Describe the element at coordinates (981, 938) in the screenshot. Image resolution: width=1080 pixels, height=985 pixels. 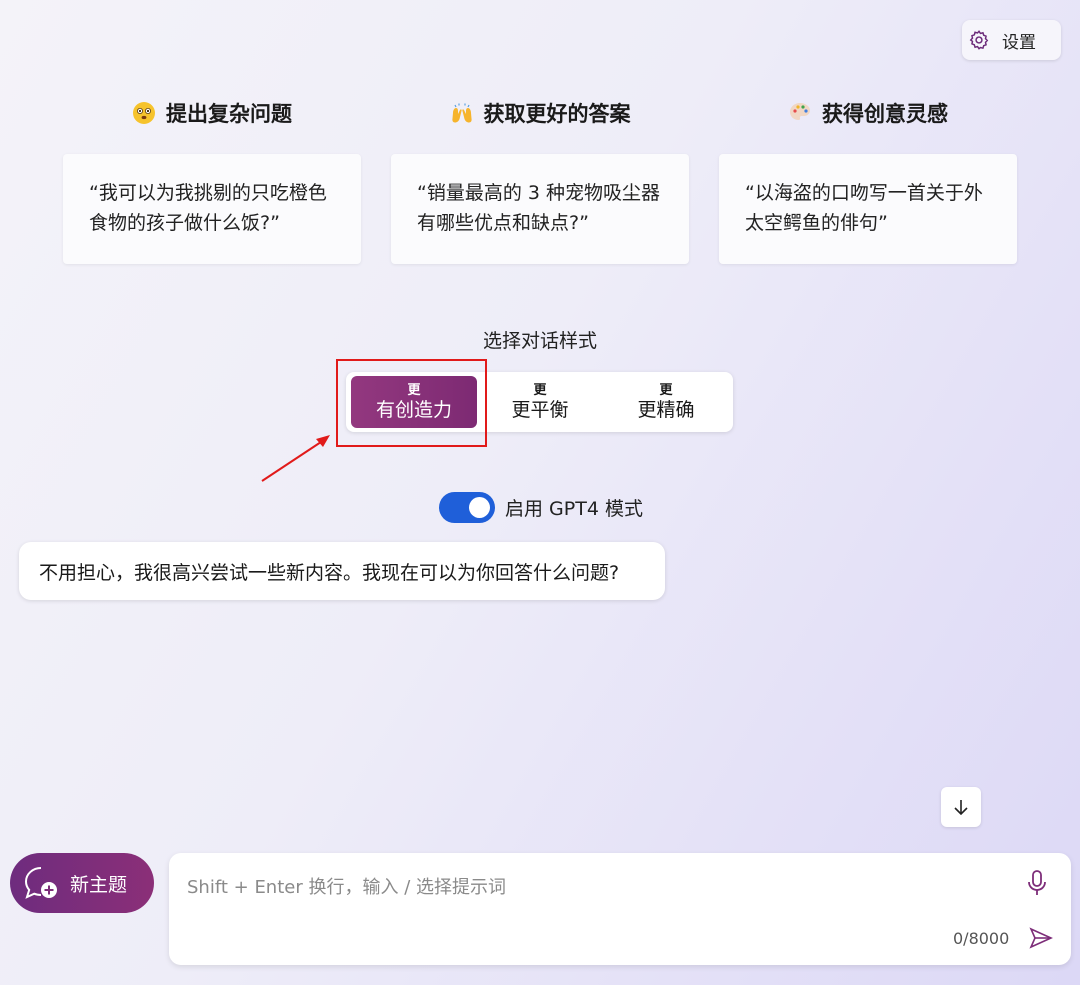
I see `char-counter: 0/8000` at that location.